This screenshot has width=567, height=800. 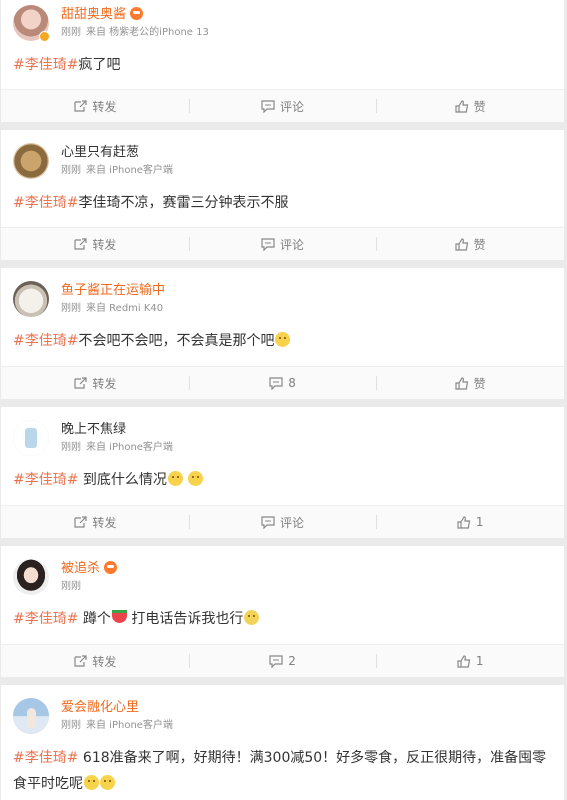 What do you see at coordinates (283, 480) in the screenshot?
I see `post-text: #李佳琦# 到底什么情况` at bounding box center [283, 480].